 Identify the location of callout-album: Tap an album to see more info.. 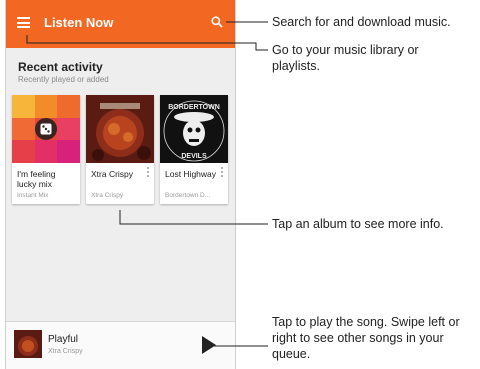
(358, 224).